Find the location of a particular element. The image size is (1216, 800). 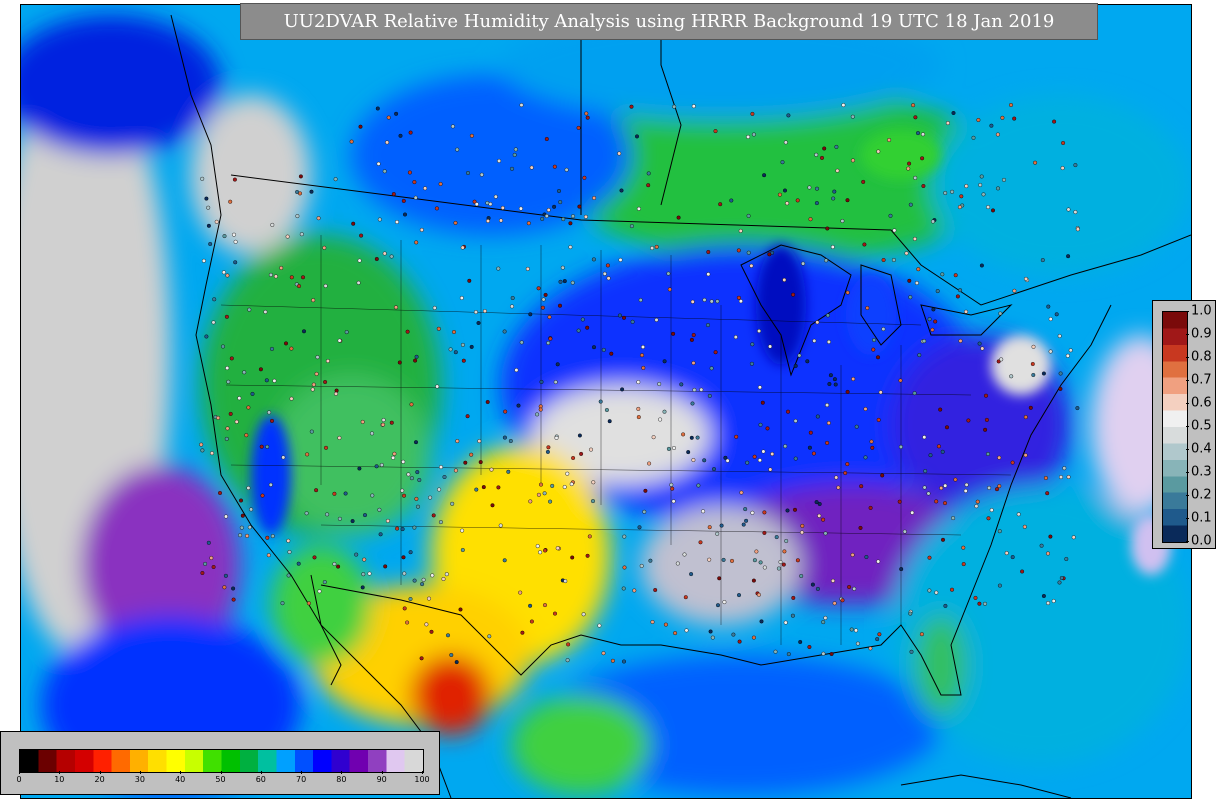

rh-tick-label: 60 is located at coordinates (260, 779).